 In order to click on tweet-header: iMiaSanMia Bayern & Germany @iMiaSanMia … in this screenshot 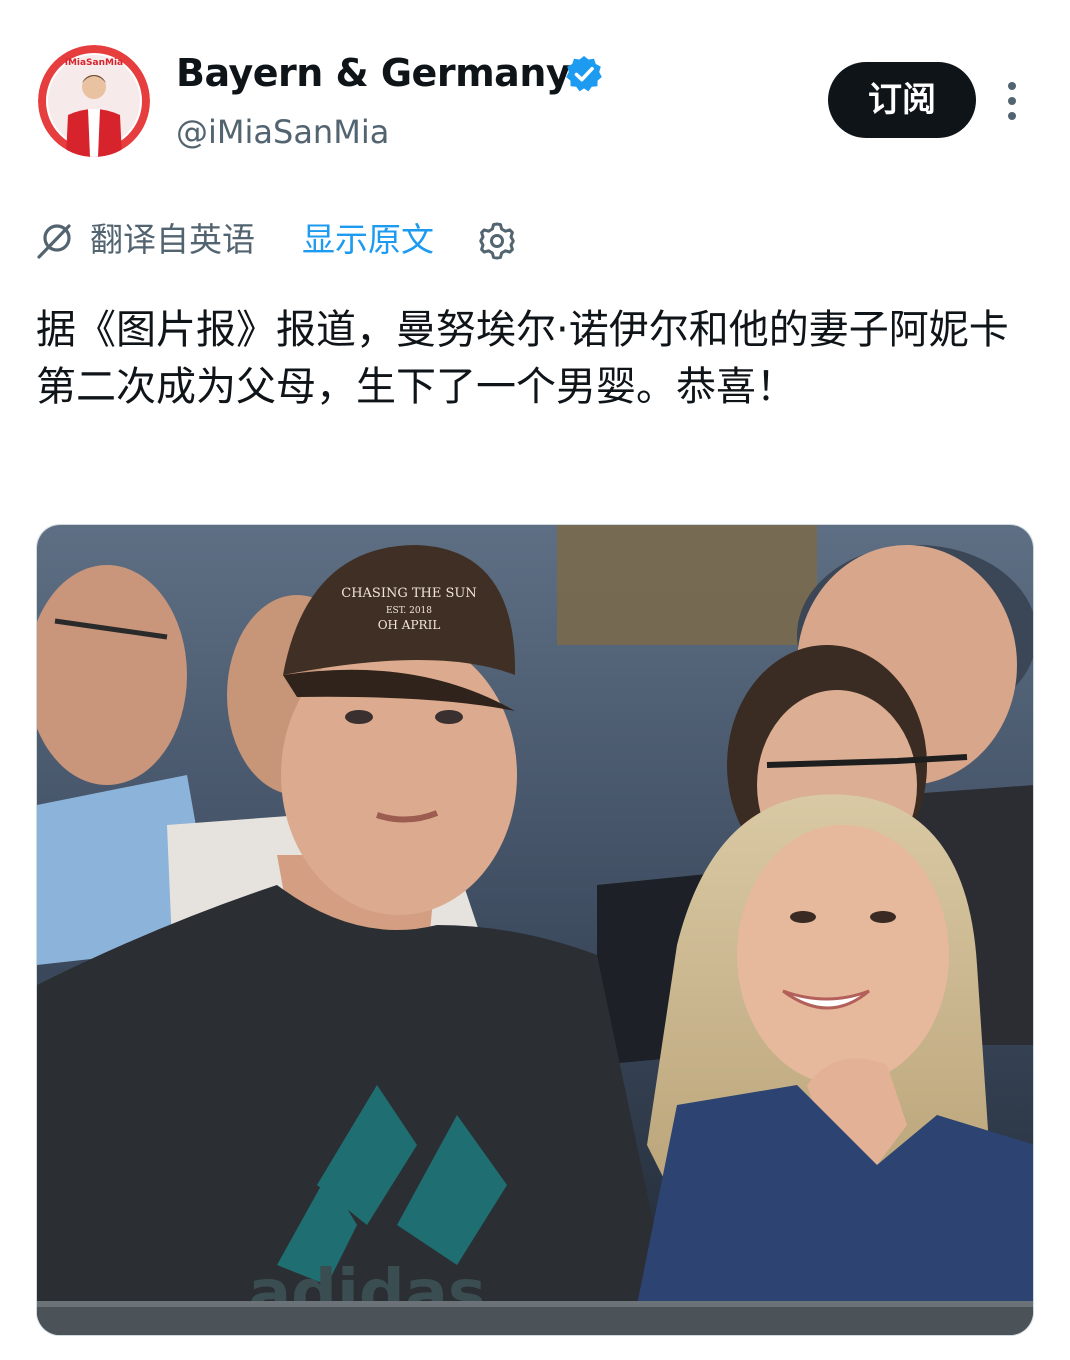, I will do `click(535, 90)`.